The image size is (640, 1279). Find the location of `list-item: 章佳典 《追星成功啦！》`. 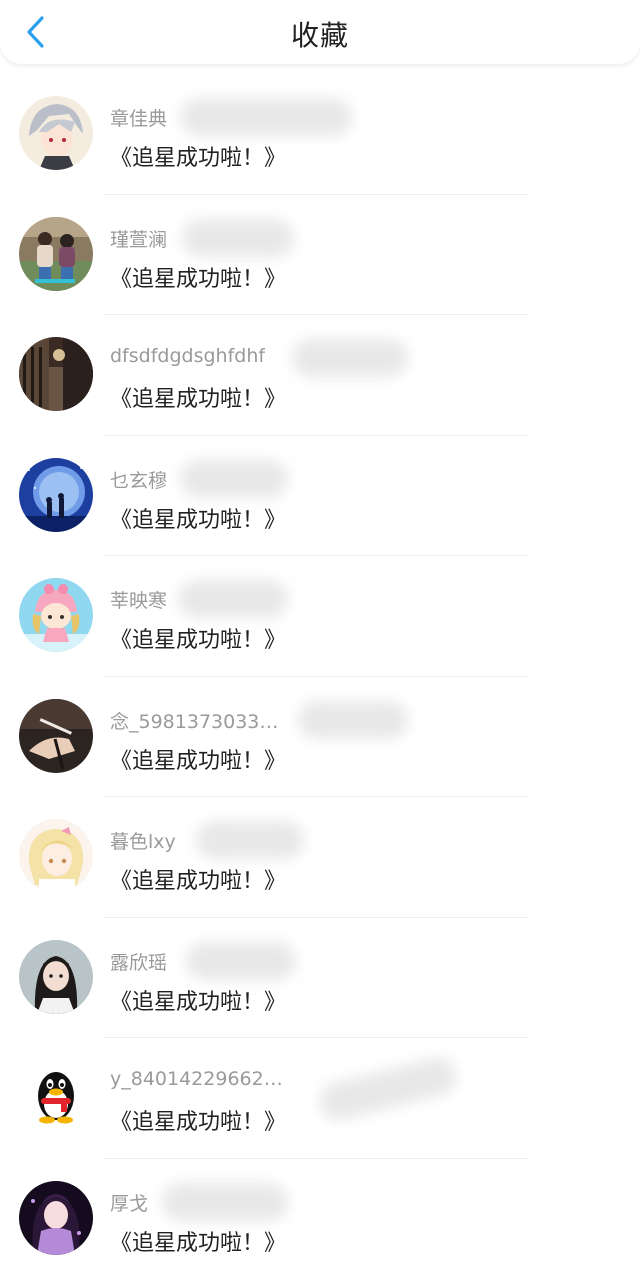

list-item: 章佳典 《追星成功啦！》 is located at coordinates (320, 134).